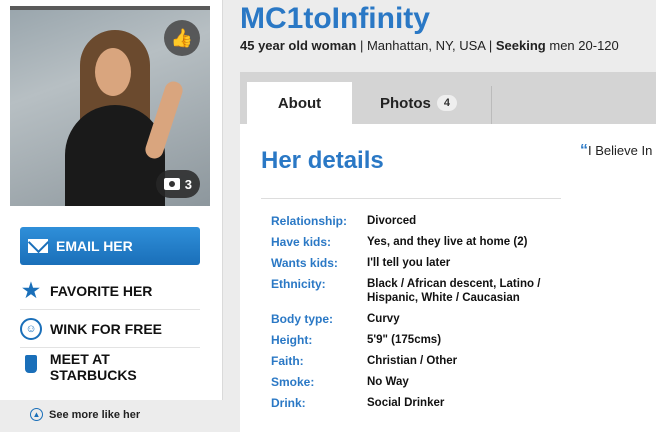 The height and width of the screenshot is (432, 656). Describe the element at coordinates (322, 160) in the screenshot. I see `her-details-heading: Her details` at that location.